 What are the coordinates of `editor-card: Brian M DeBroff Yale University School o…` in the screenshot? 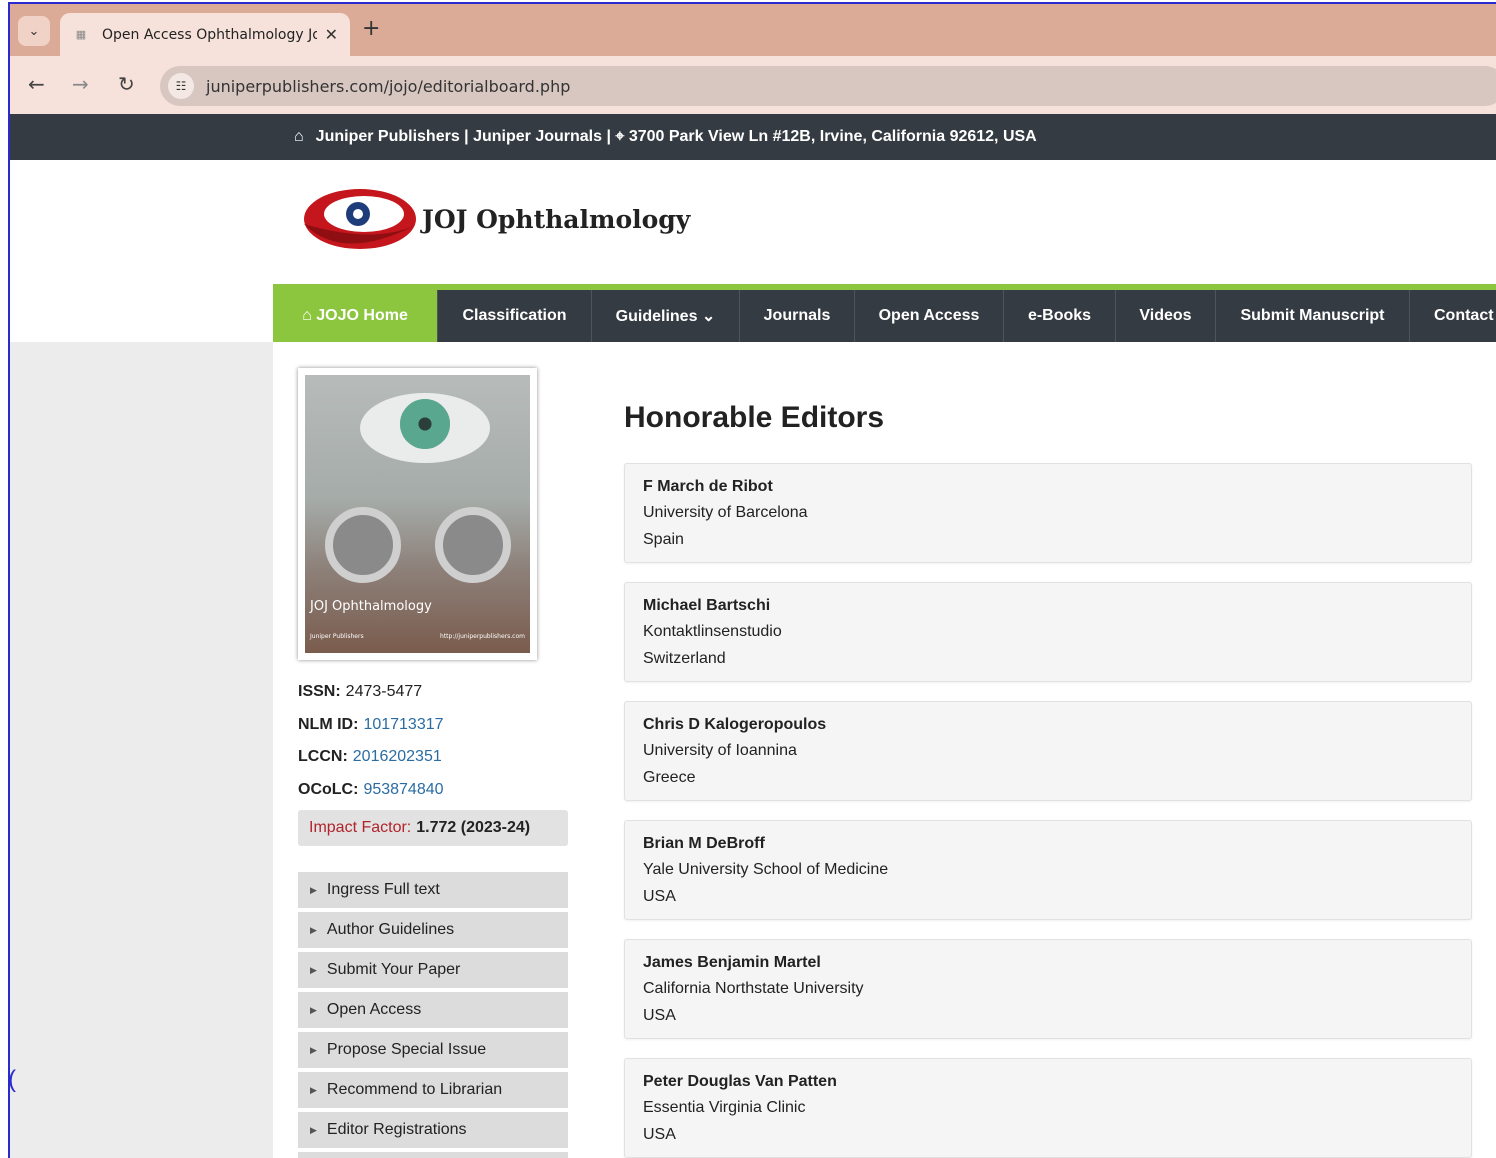 It's located at (1048, 870).